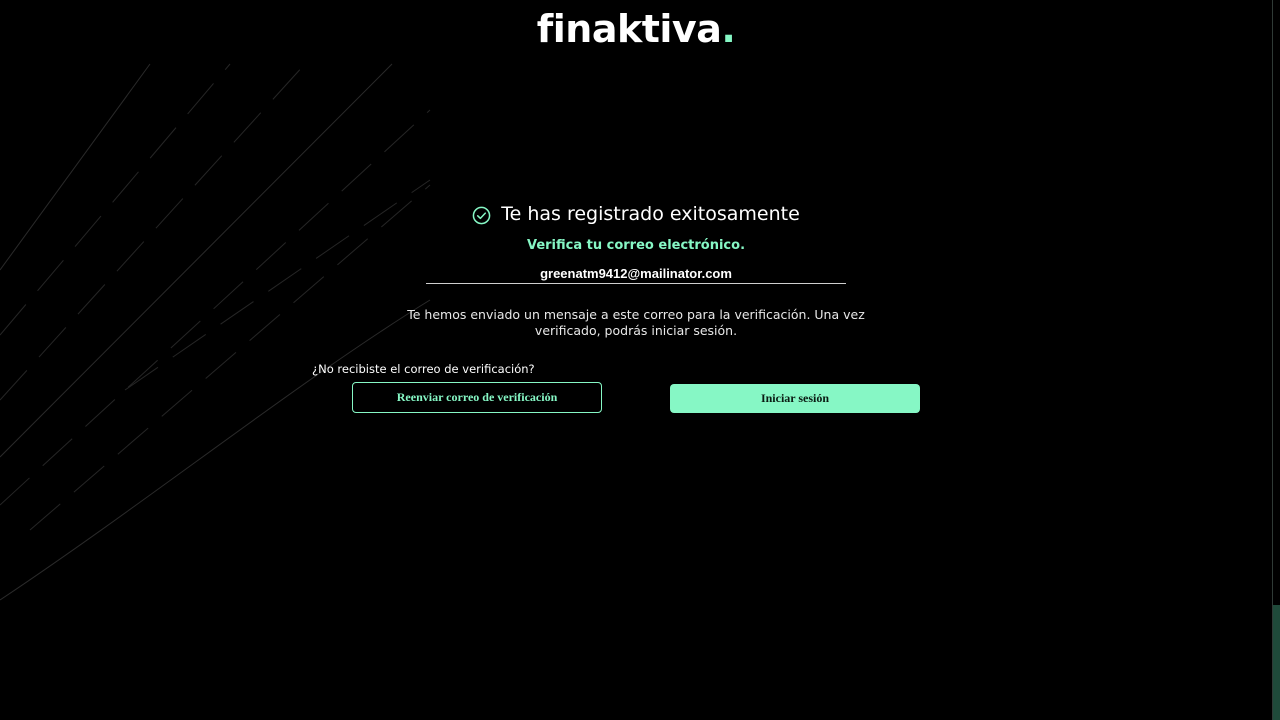 The width and height of the screenshot is (1280, 720). What do you see at coordinates (636, 245) in the screenshot?
I see `verify-email-subtitle: Verifica tu correo electrónico.` at bounding box center [636, 245].